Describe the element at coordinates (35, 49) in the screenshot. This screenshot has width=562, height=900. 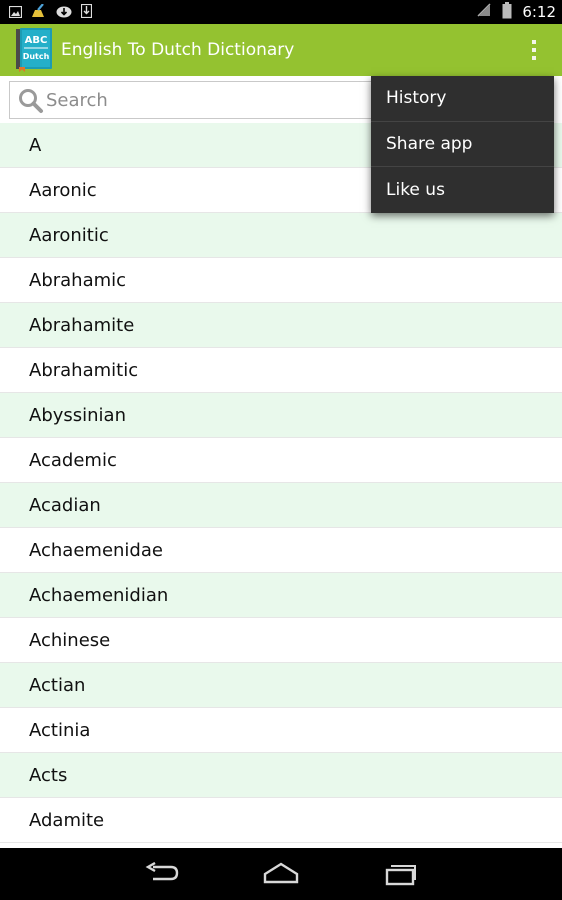
I see `app-logo: ABC Dutch` at that location.